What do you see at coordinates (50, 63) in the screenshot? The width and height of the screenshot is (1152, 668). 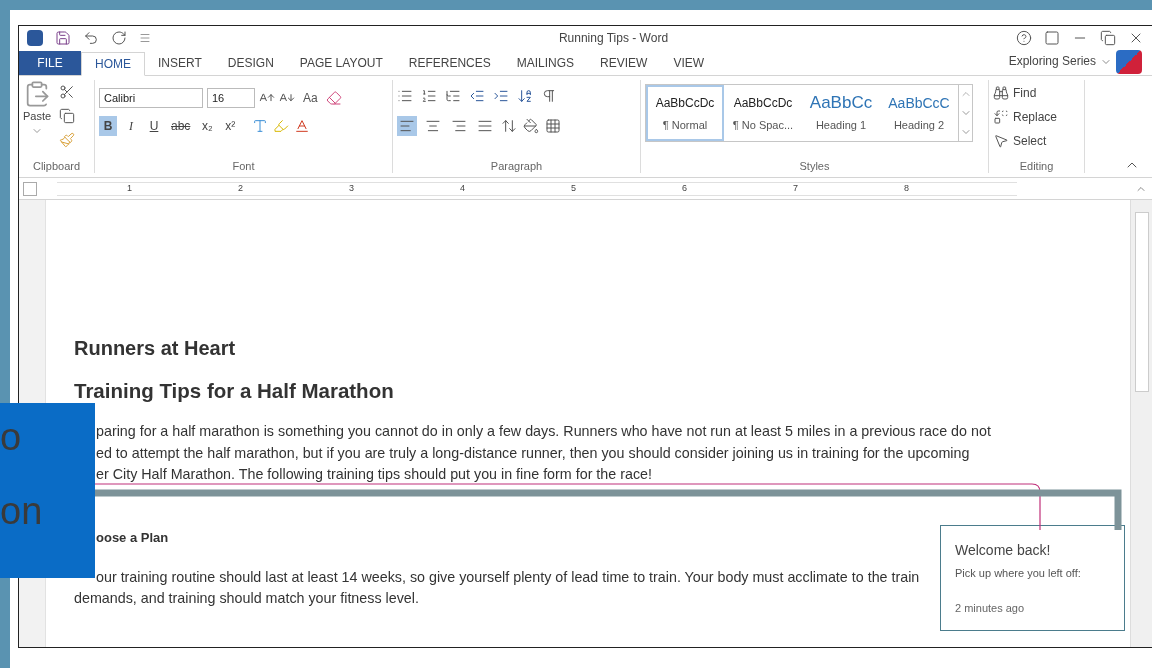 I see `file-tab: FILE` at bounding box center [50, 63].